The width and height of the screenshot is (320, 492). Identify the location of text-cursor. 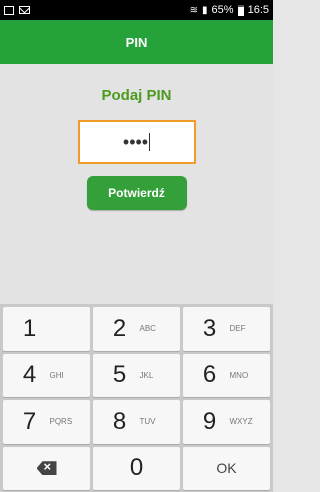
(150, 142).